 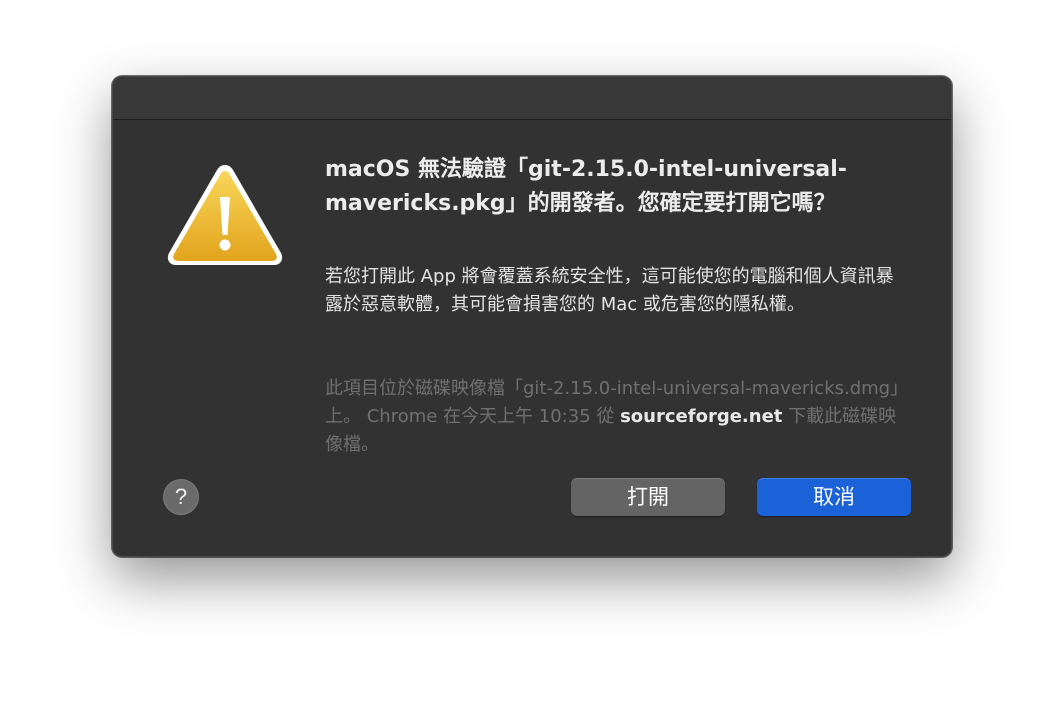 What do you see at coordinates (834, 497) in the screenshot?
I see `cancel-button: 取消` at bounding box center [834, 497].